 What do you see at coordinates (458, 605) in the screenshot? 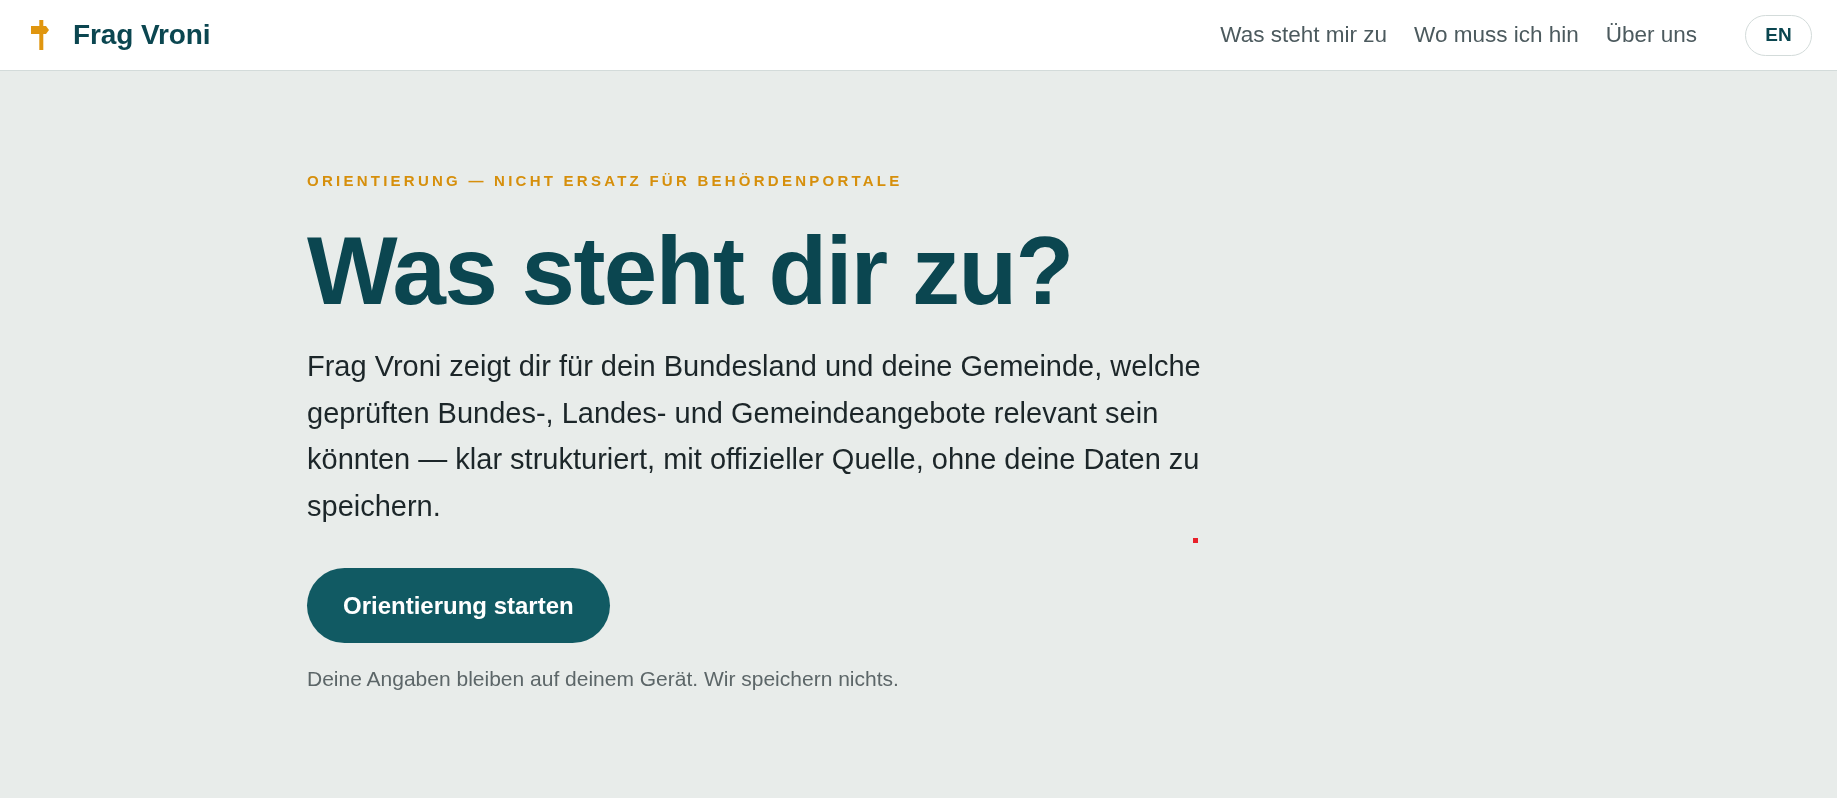
I see `start-button: Orientierung starten` at bounding box center [458, 605].